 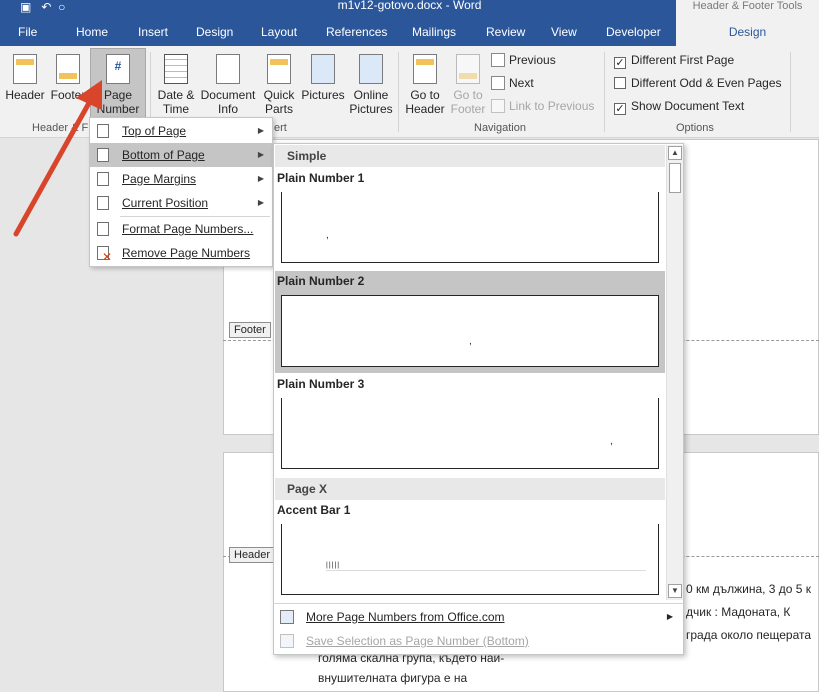 I want to click on gallery-item-label: Plain Number 2, so click(x=321, y=281).